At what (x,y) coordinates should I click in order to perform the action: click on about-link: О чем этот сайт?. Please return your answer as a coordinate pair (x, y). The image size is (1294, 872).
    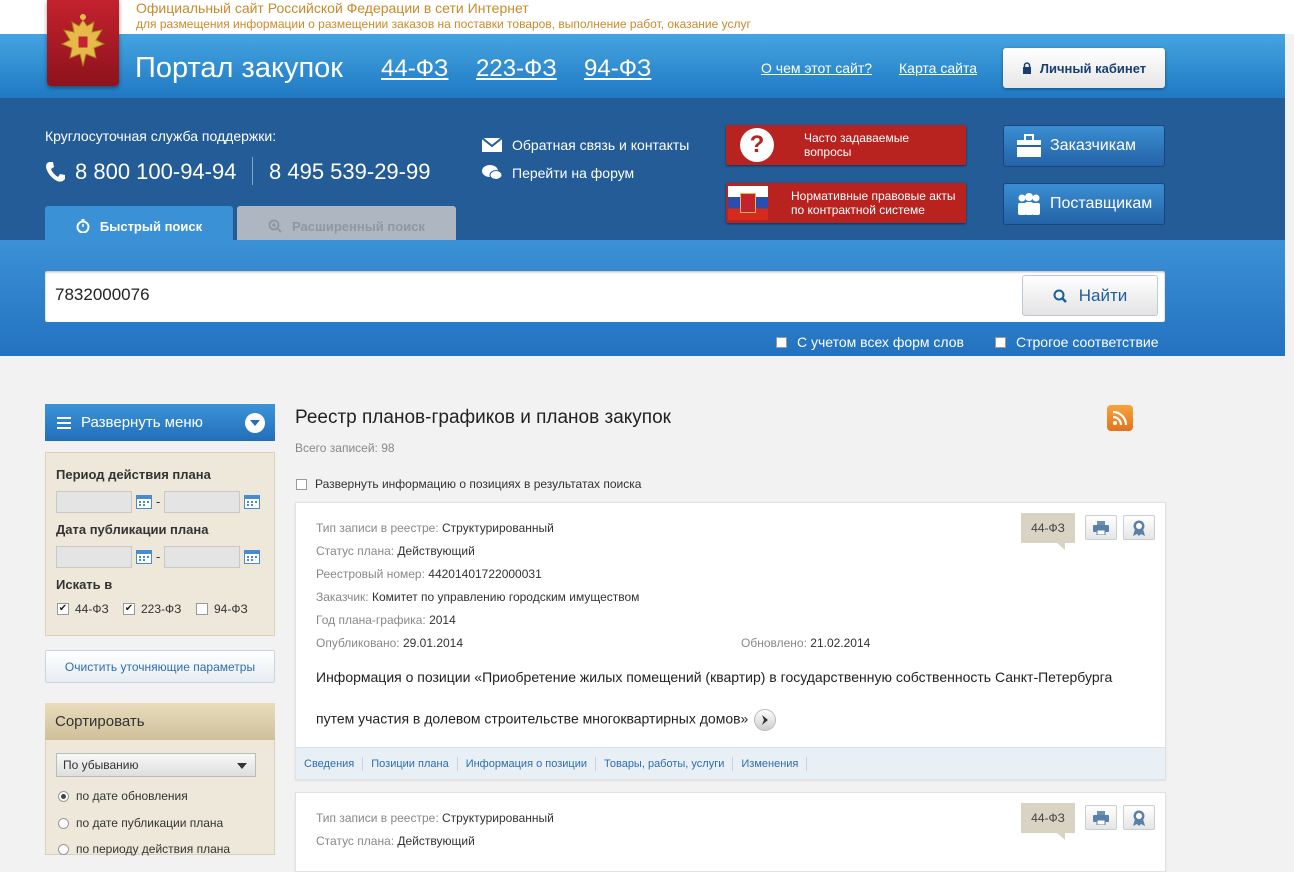
    Looking at the image, I should click on (816, 68).